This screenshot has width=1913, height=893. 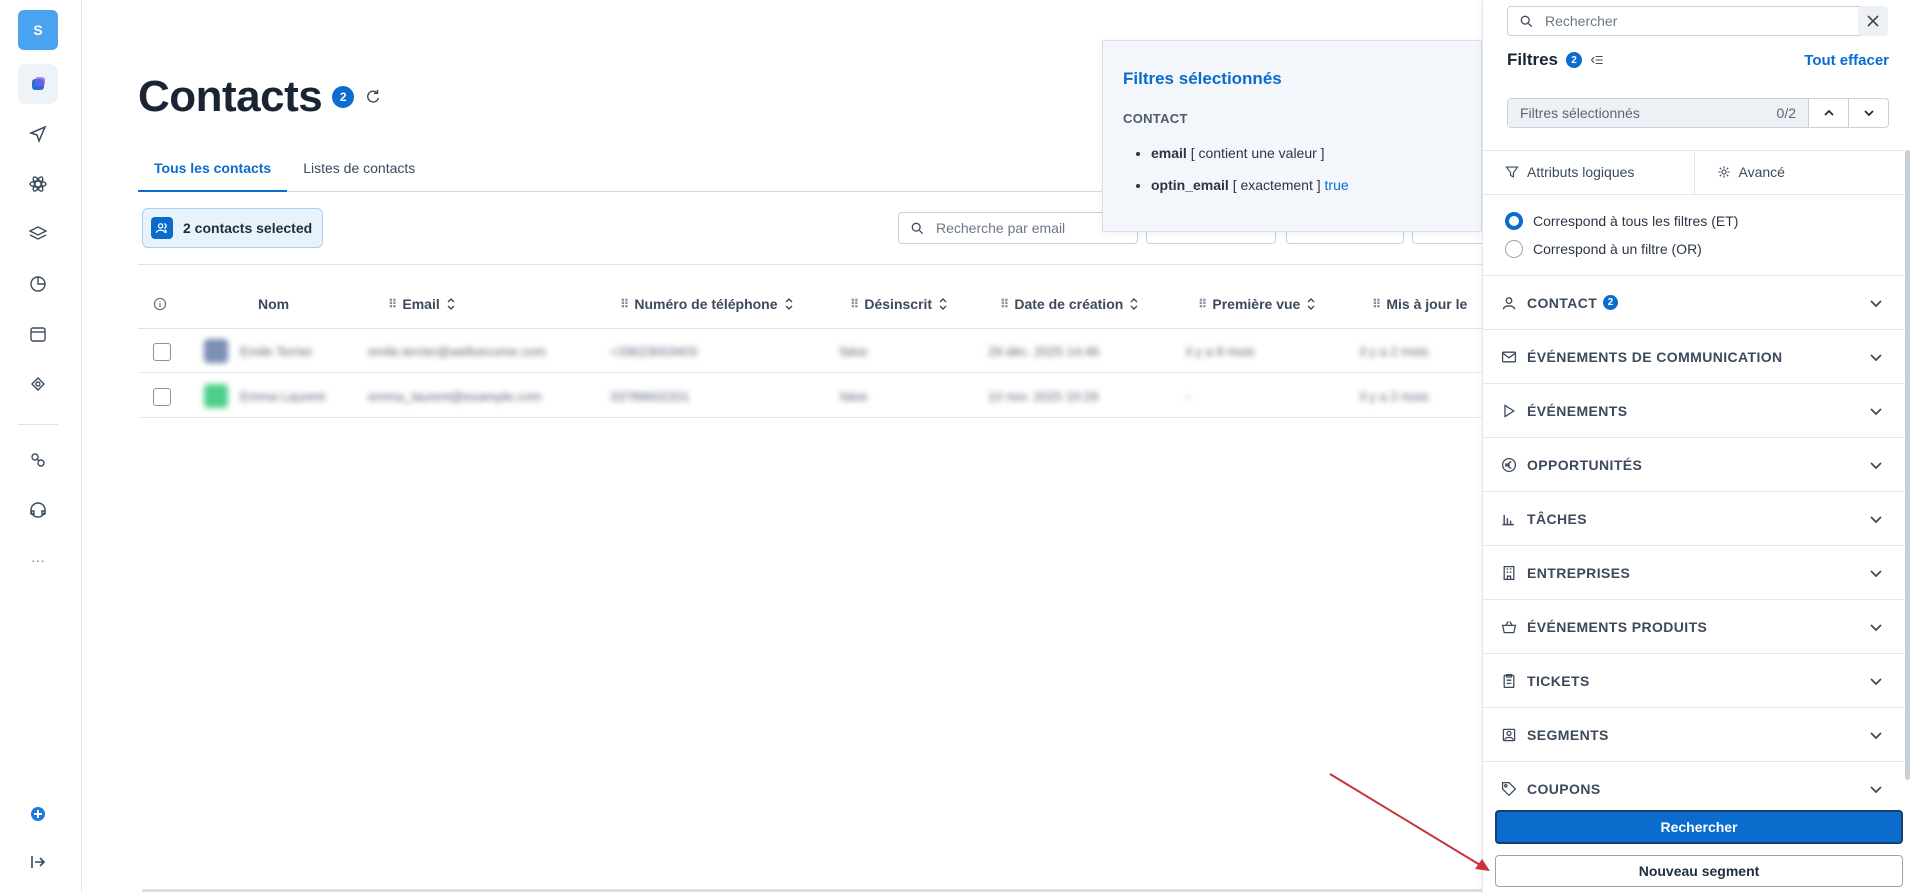 I want to click on tab-contact-lists: Listes de contacts, so click(x=359, y=171).